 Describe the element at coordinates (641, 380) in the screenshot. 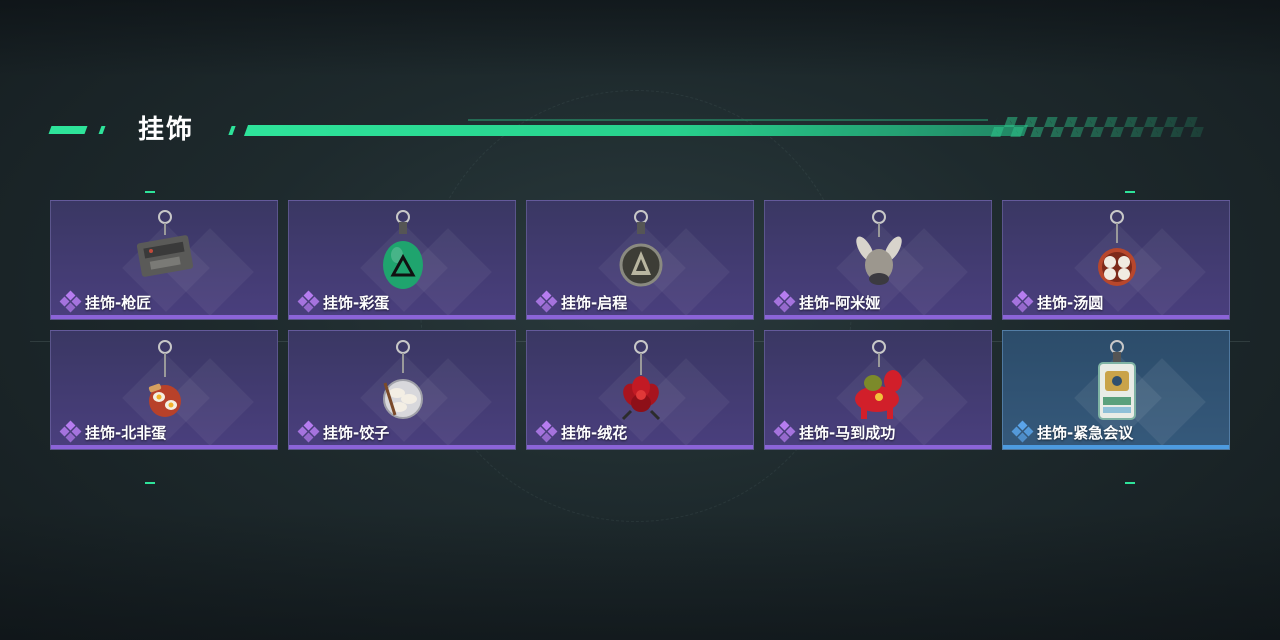

I see `velvet-flower-charm-icon` at that location.